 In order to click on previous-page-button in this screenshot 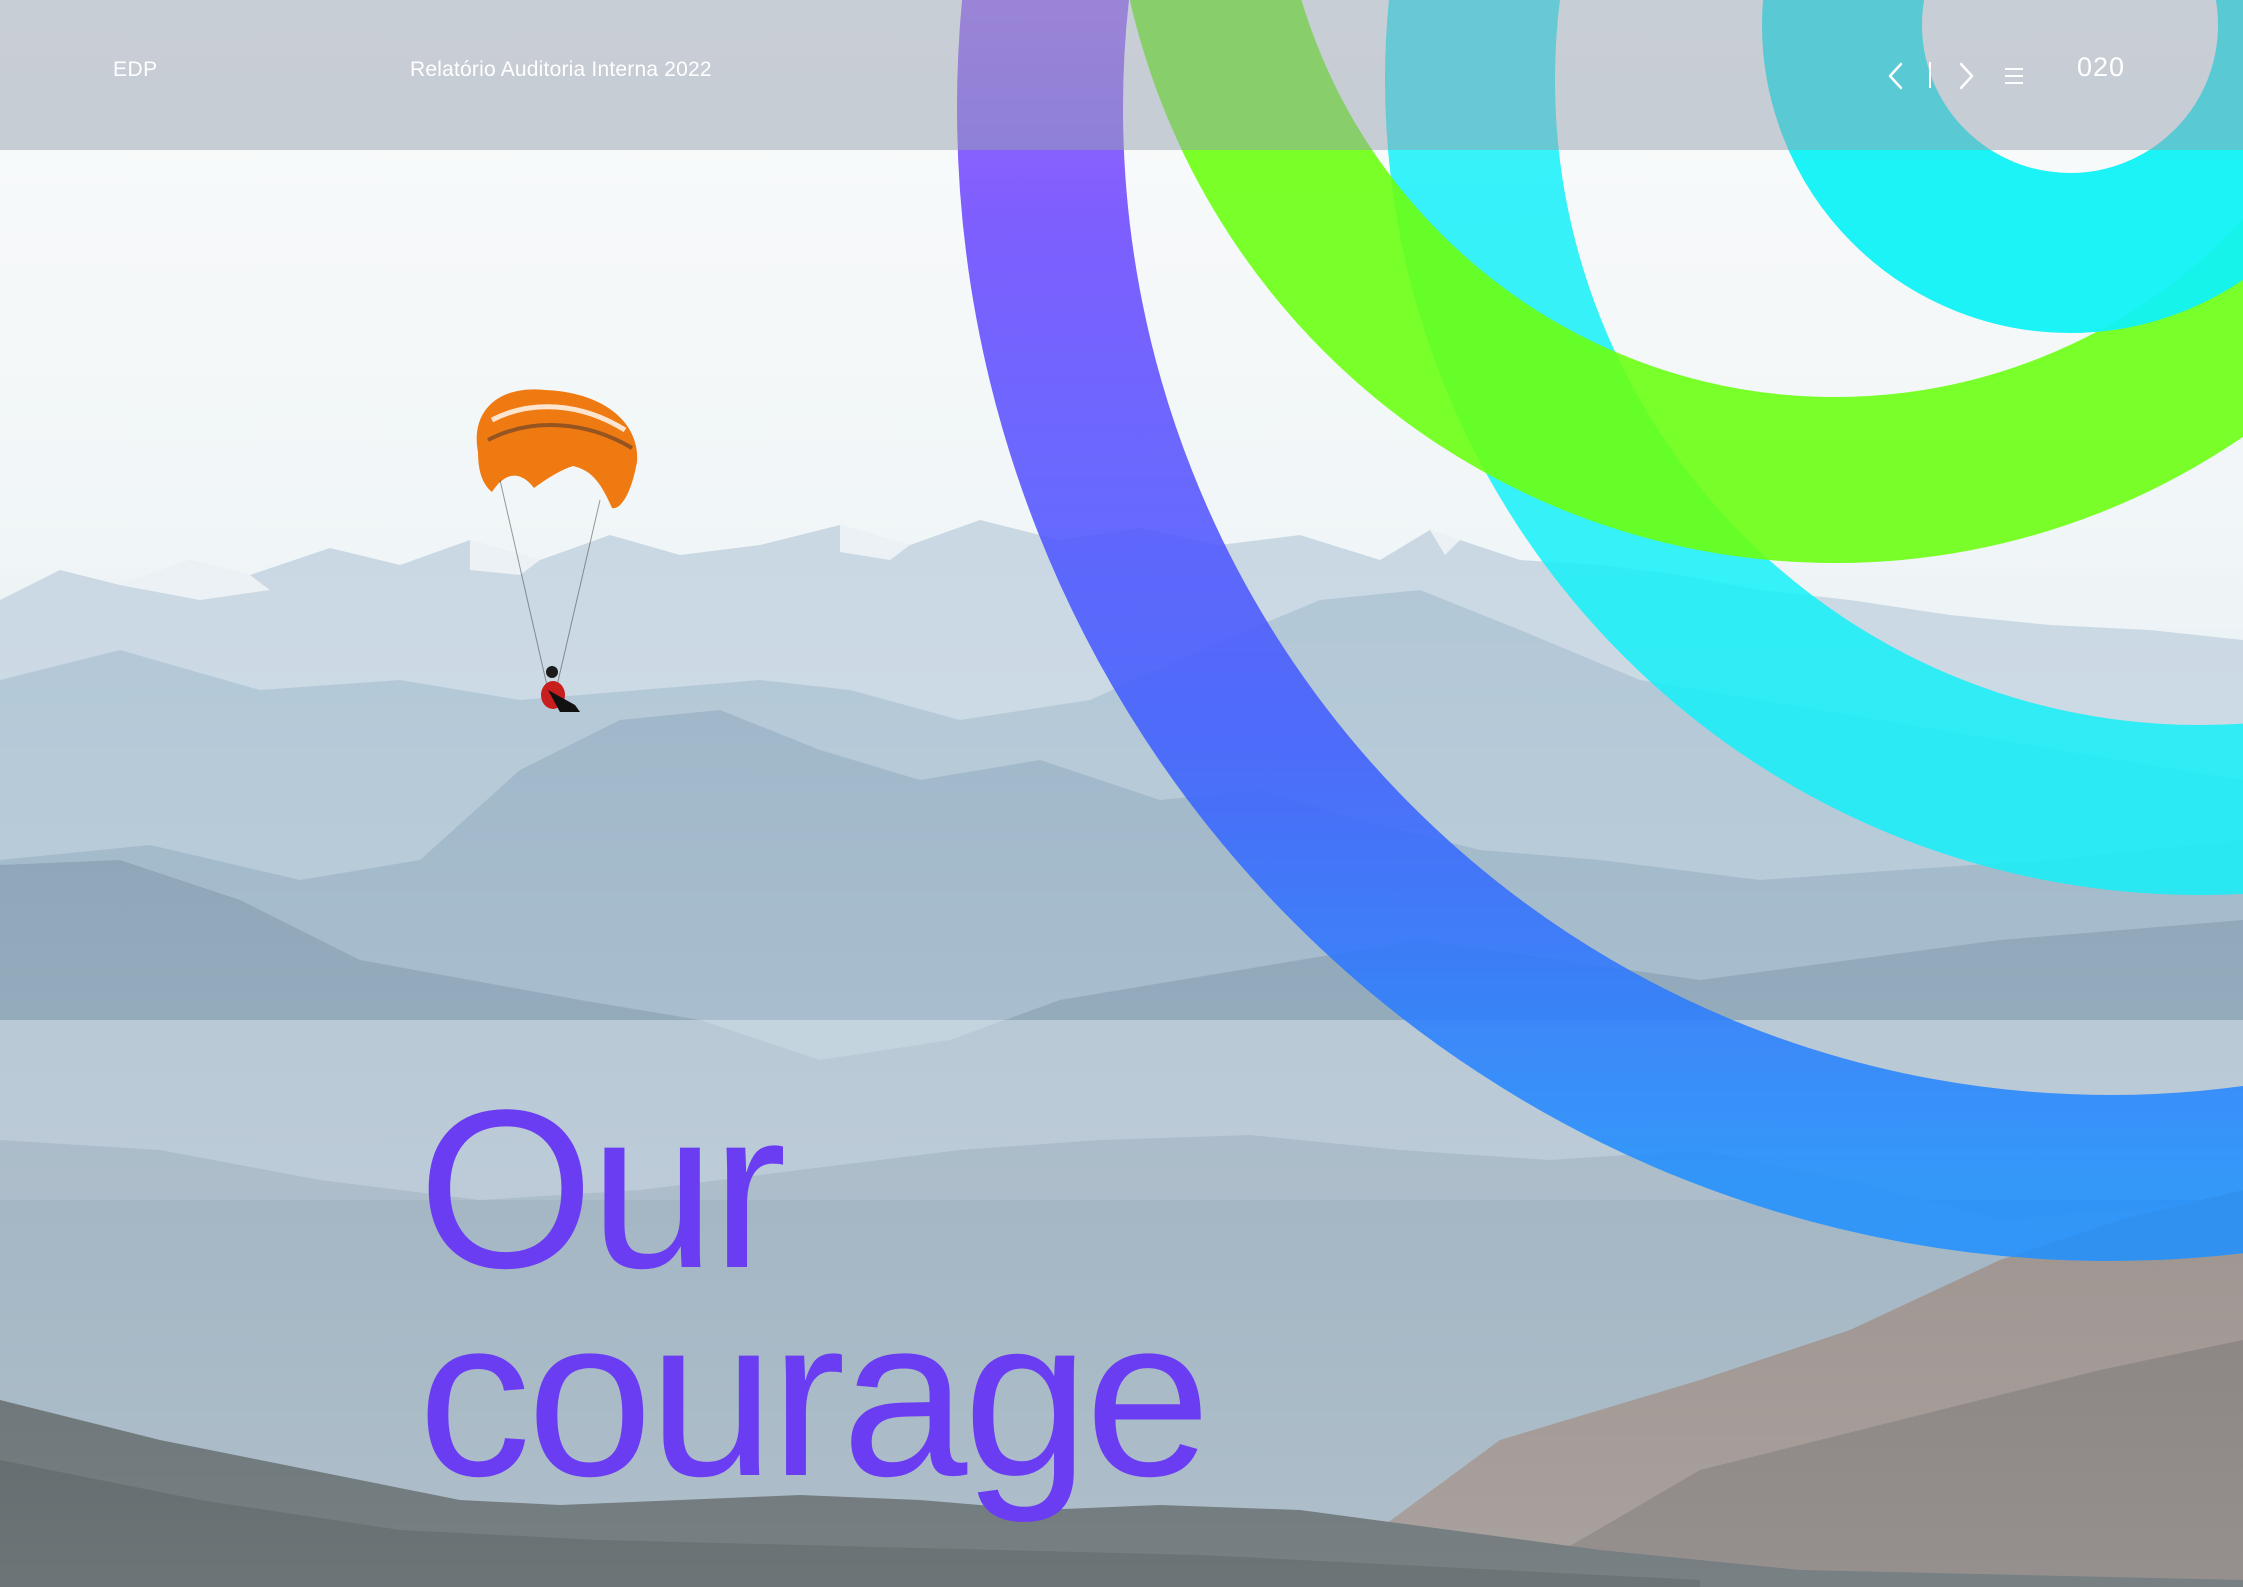, I will do `click(1896, 76)`.